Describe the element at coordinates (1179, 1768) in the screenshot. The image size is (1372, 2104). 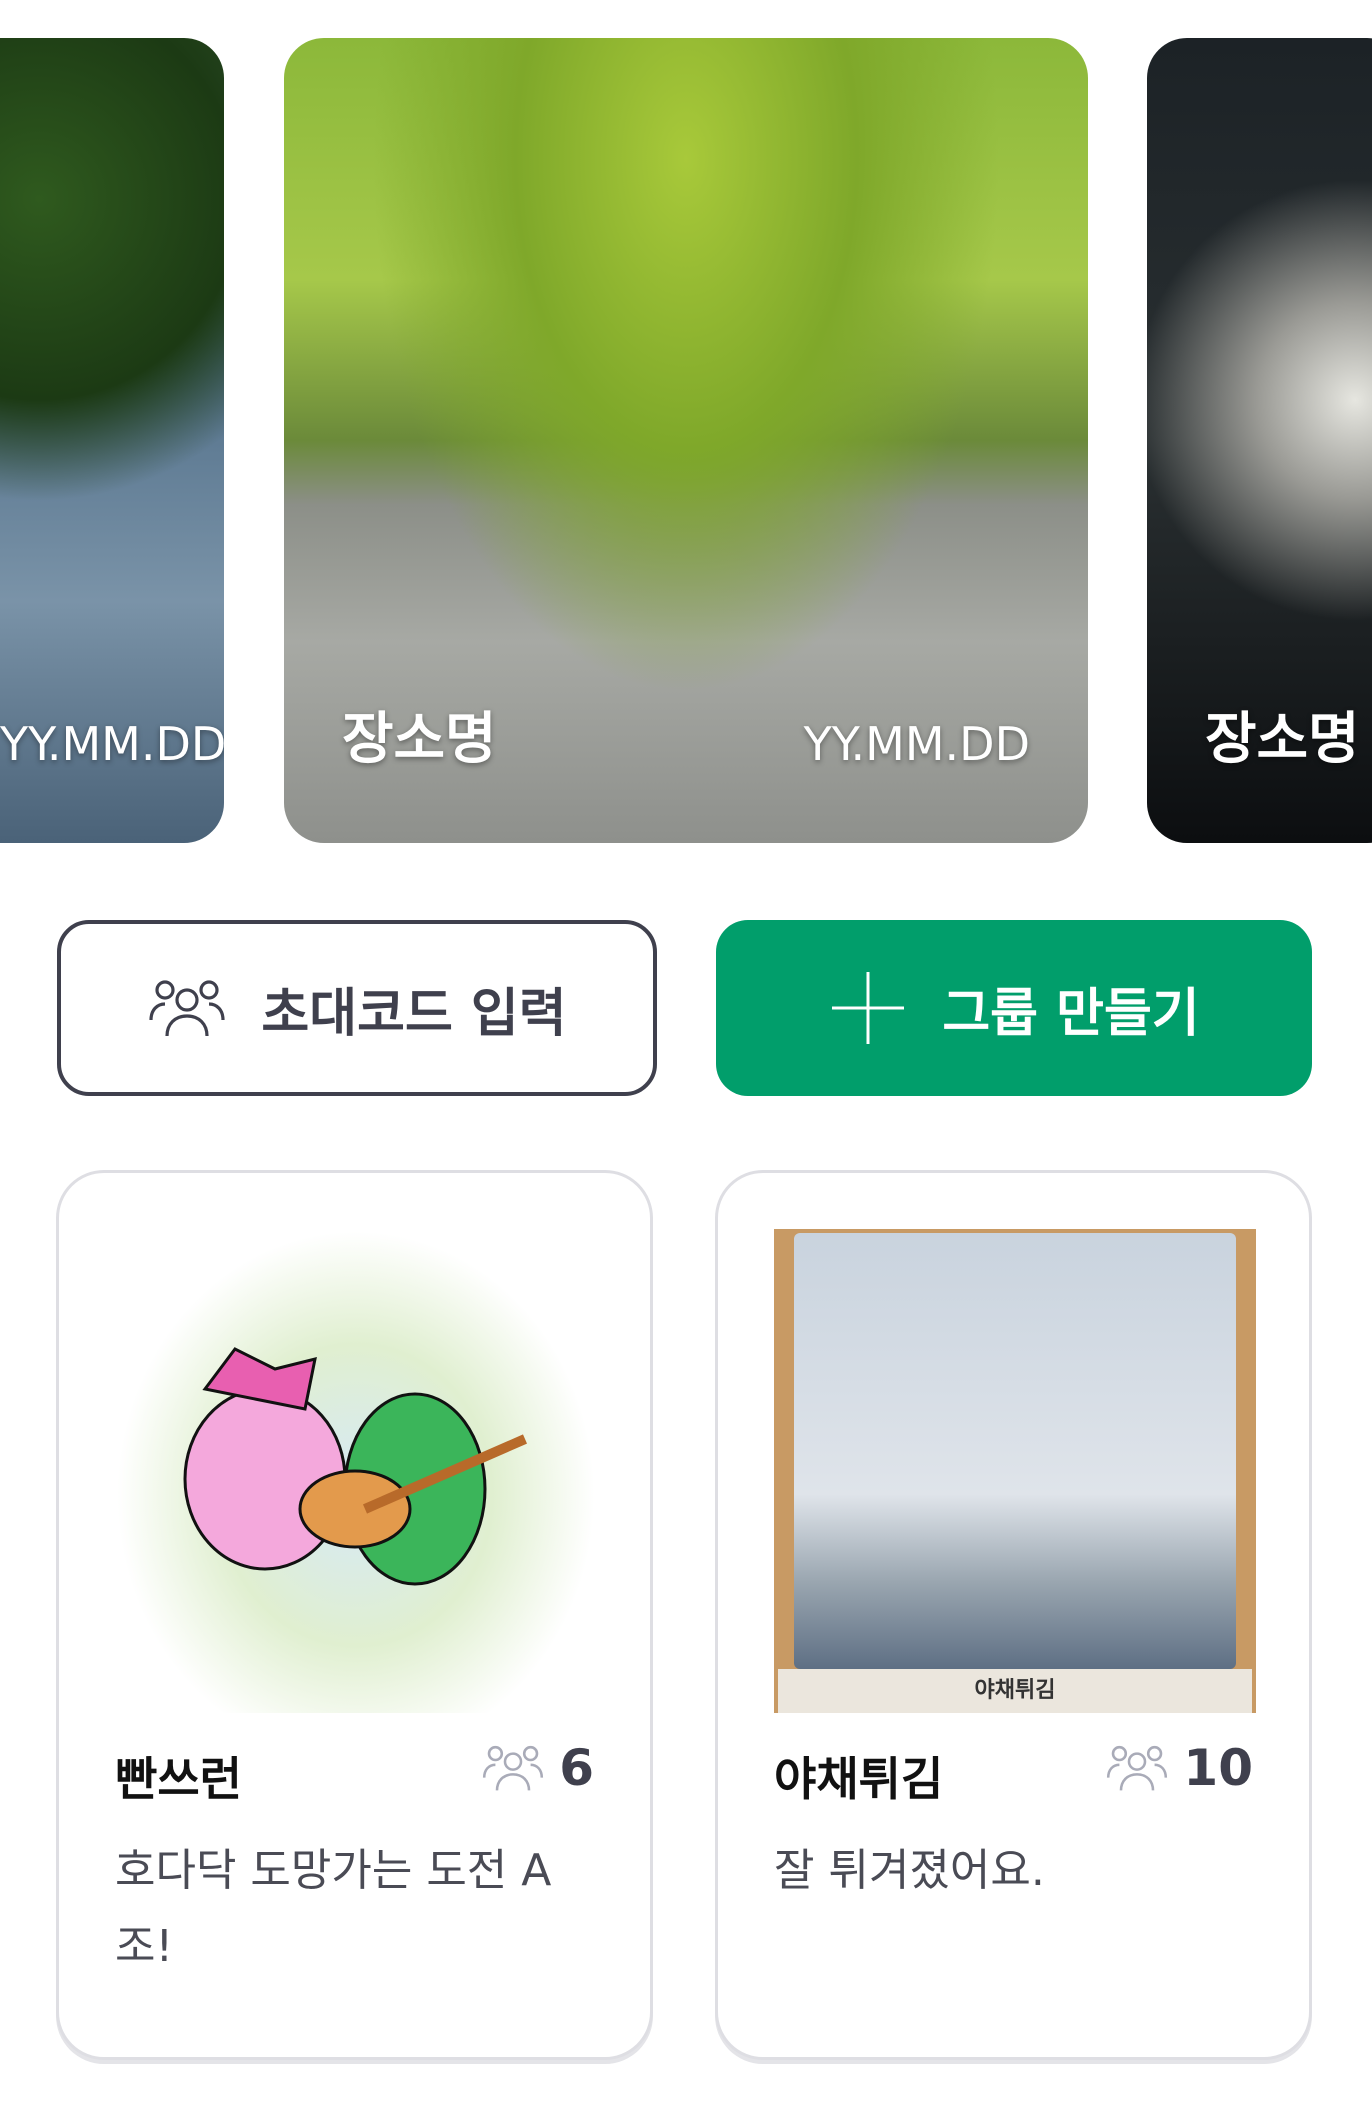
I see `member-count: 10` at that location.